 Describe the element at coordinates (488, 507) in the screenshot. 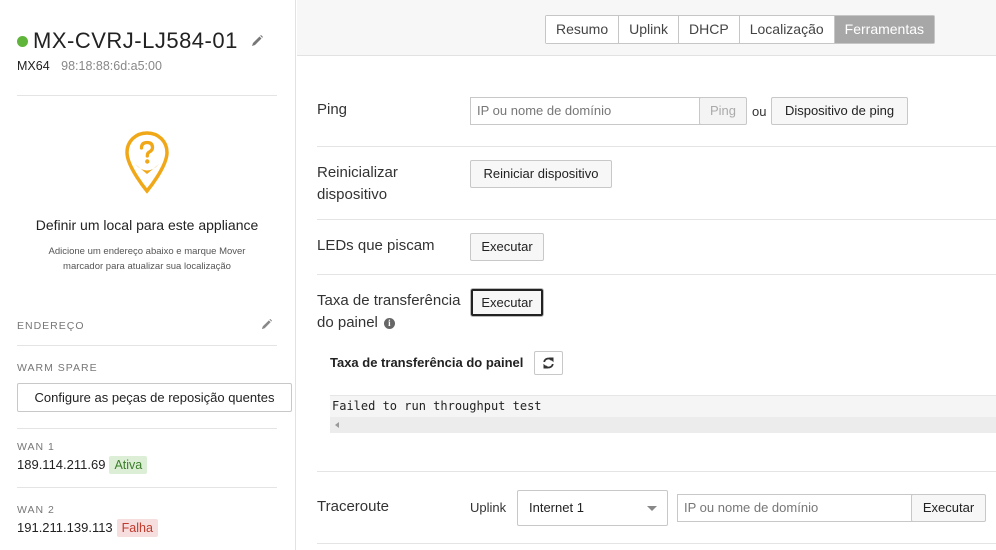

I see `traceroute-uplink-label: Uplink` at that location.